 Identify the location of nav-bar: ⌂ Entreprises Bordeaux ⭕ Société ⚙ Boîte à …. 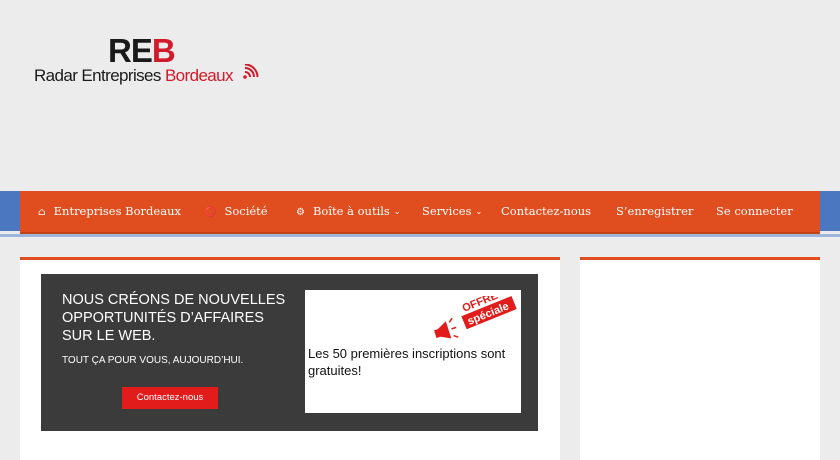
(420, 213).